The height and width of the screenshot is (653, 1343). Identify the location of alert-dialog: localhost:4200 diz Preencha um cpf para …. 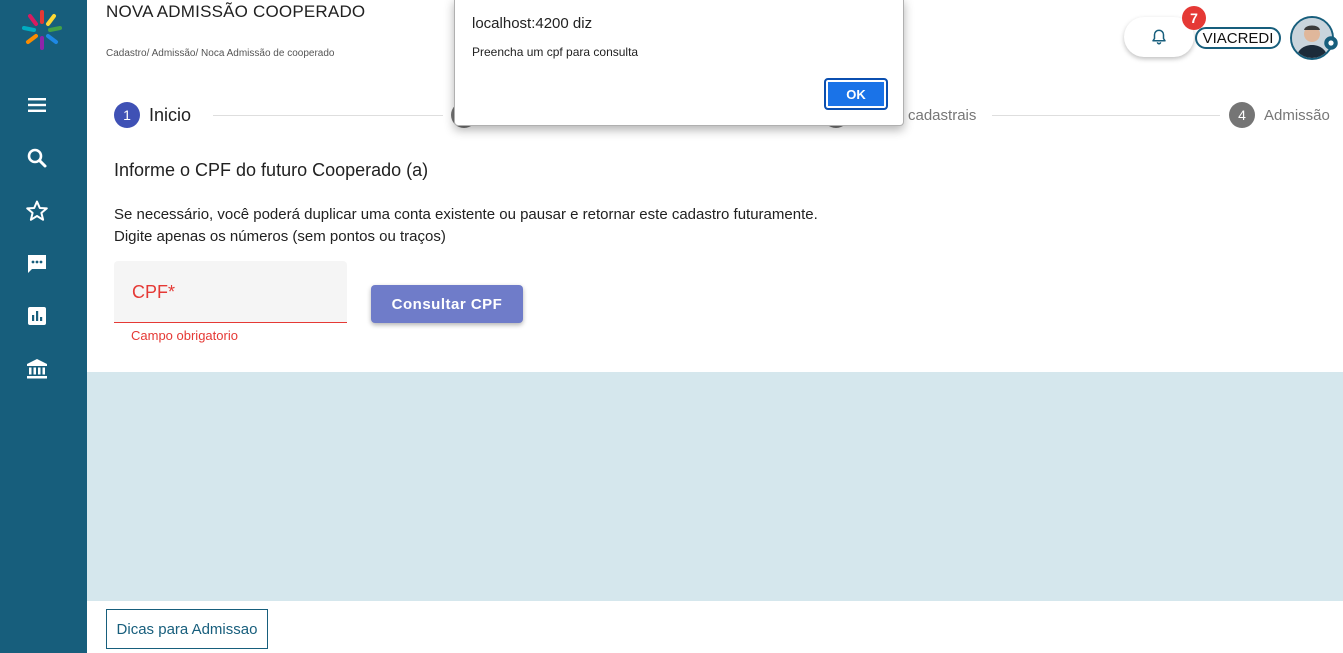
(679, 63).